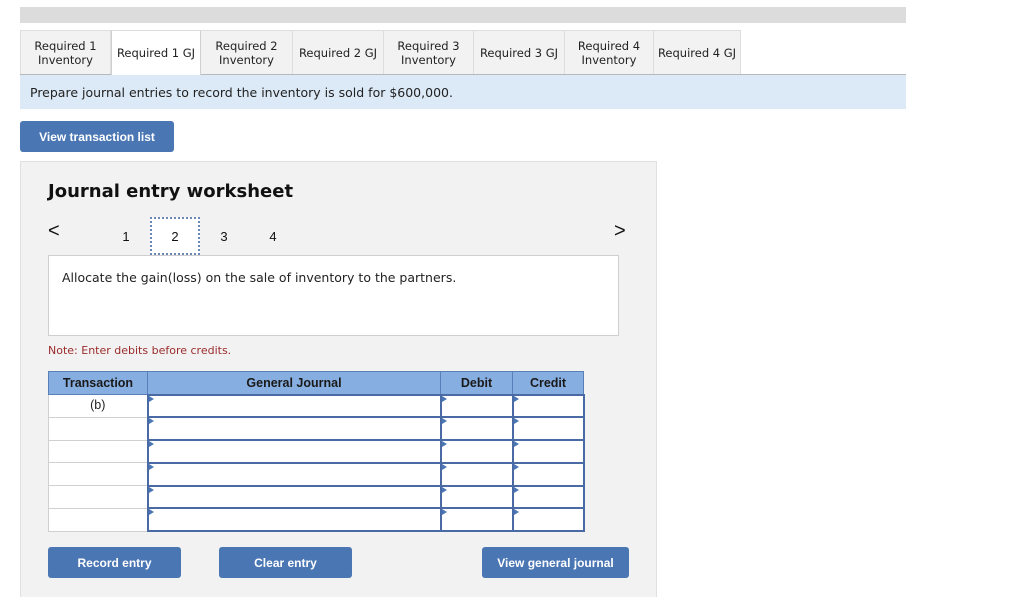 The image size is (1024, 597). I want to click on tab-label: Required 1 Inventory, so click(65, 52).